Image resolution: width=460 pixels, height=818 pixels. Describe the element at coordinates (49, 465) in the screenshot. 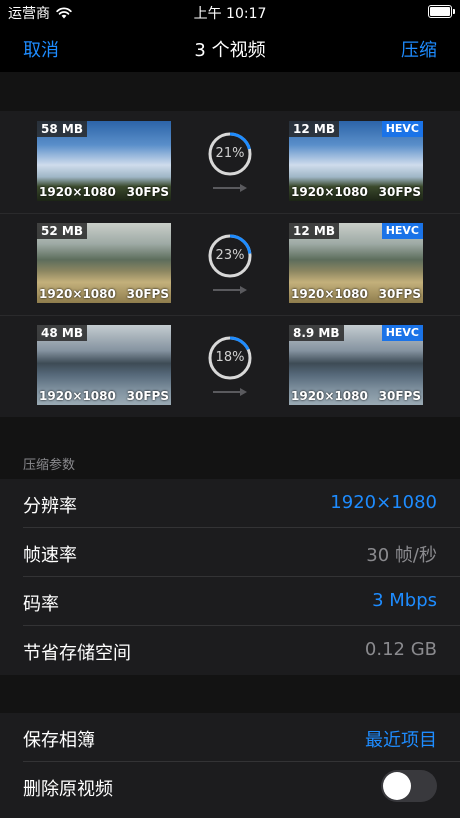

I see `section-header: 压缩参数` at that location.